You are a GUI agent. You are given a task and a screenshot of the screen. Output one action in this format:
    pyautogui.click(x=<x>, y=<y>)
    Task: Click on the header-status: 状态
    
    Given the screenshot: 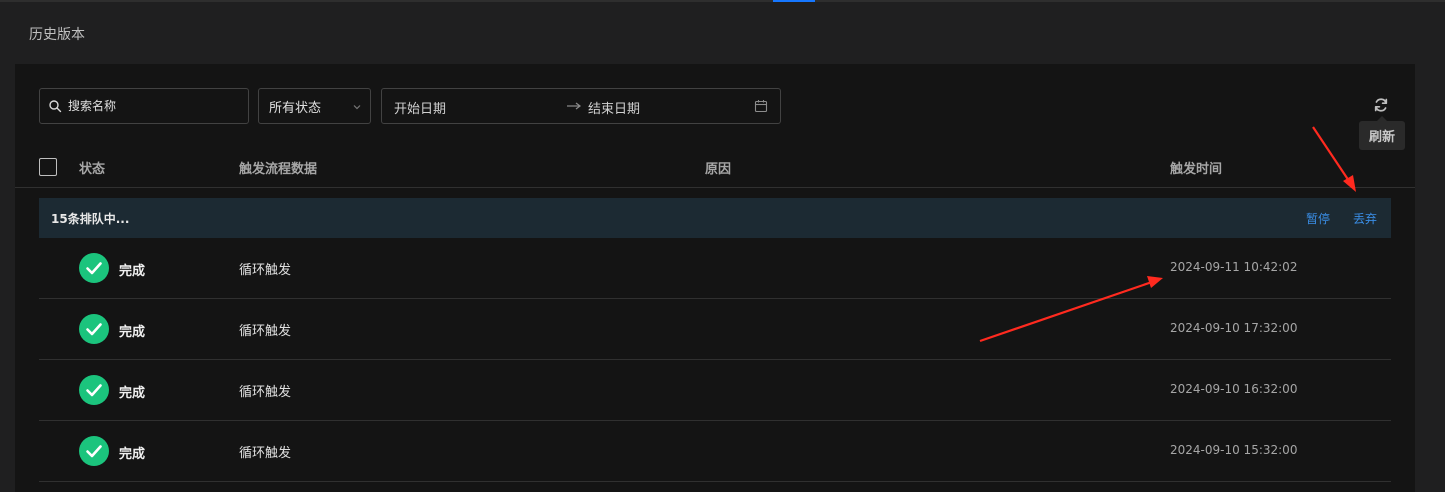 What is the action you would take?
    pyautogui.click(x=92, y=169)
    